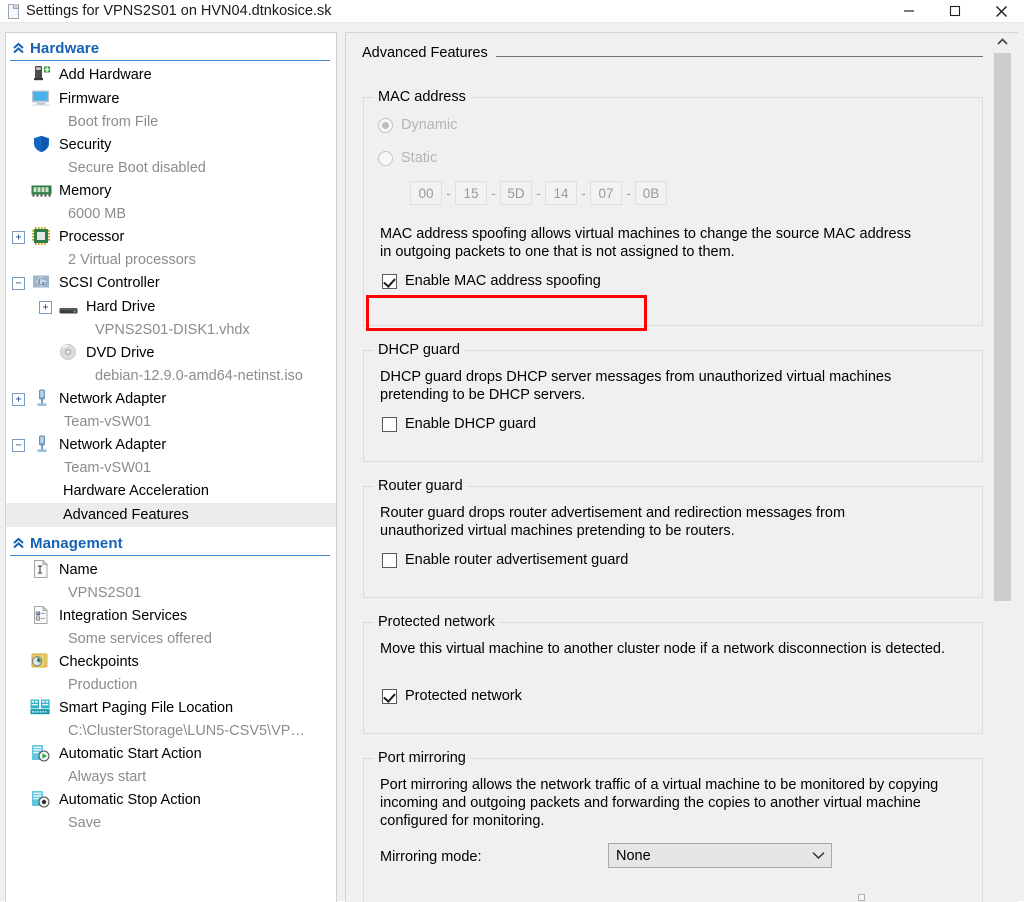 The height and width of the screenshot is (902, 1024). I want to click on sidebar-item-add-hardware: Add Hardware, so click(171, 75).